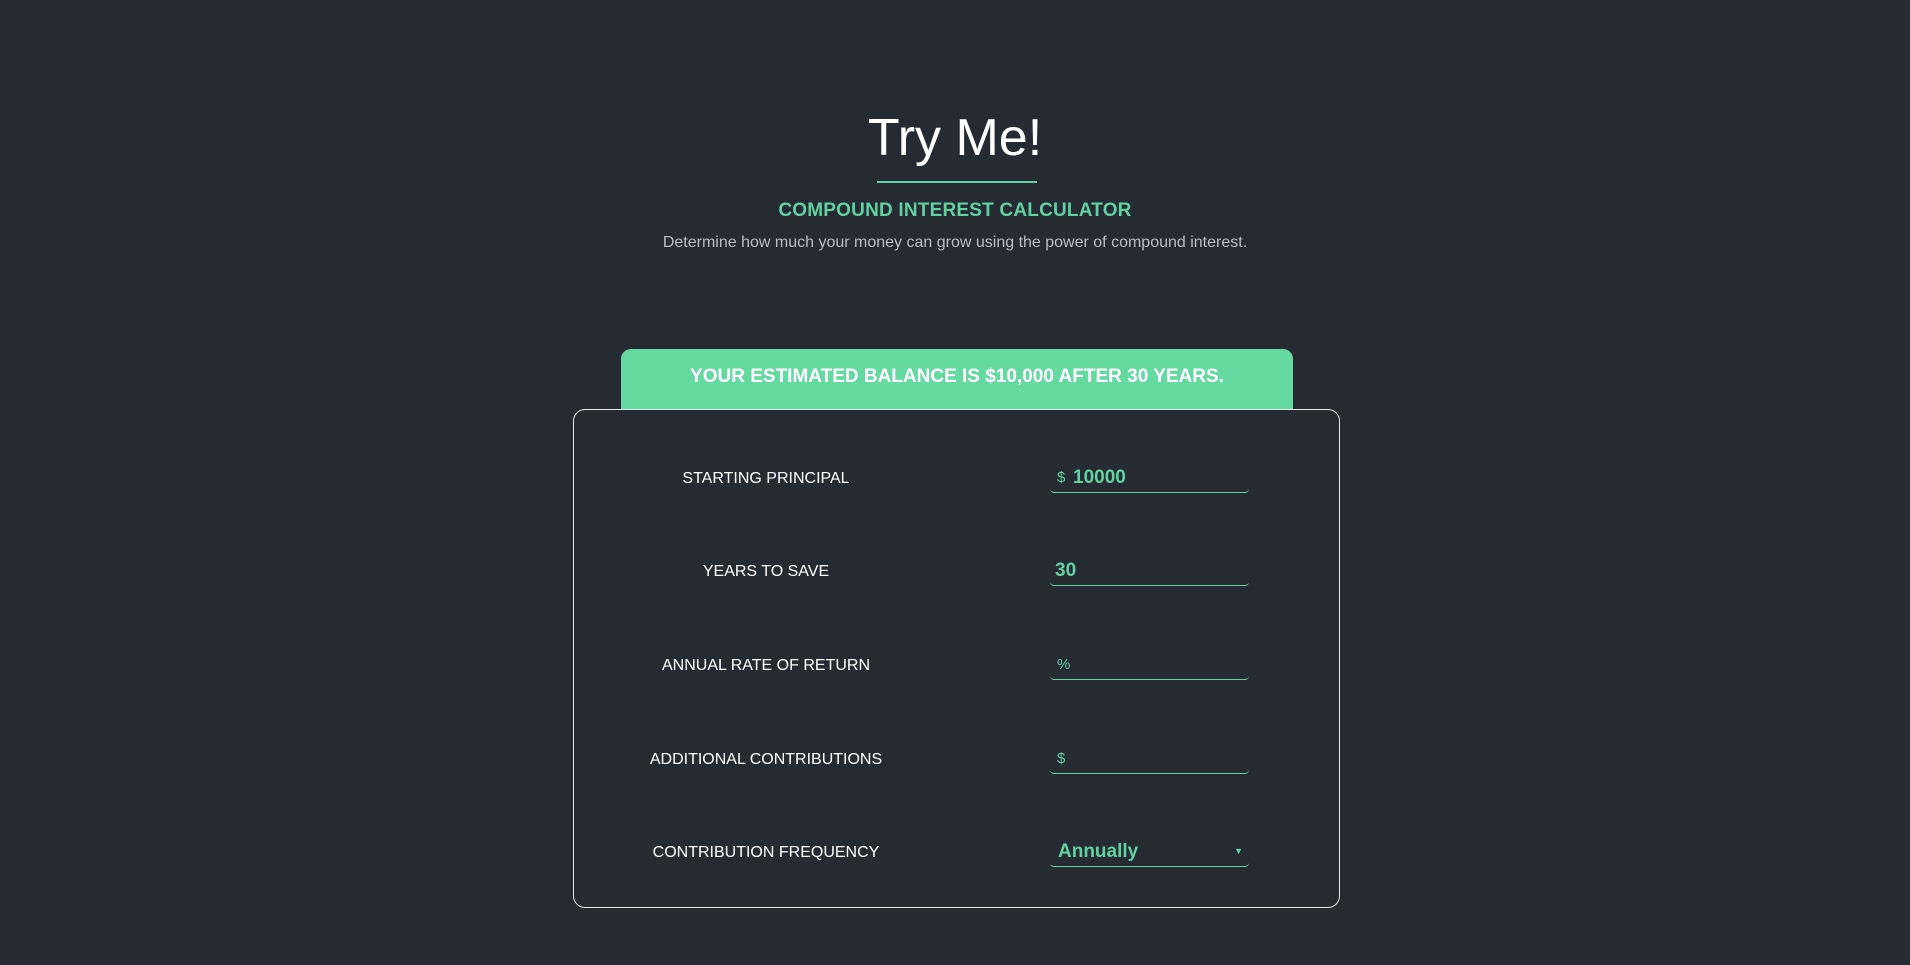 Image resolution: width=1910 pixels, height=965 pixels. What do you see at coordinates (1064, 664) in the screenshot?
I see `percent-prefix: %` at bounding box center [1064, 664].